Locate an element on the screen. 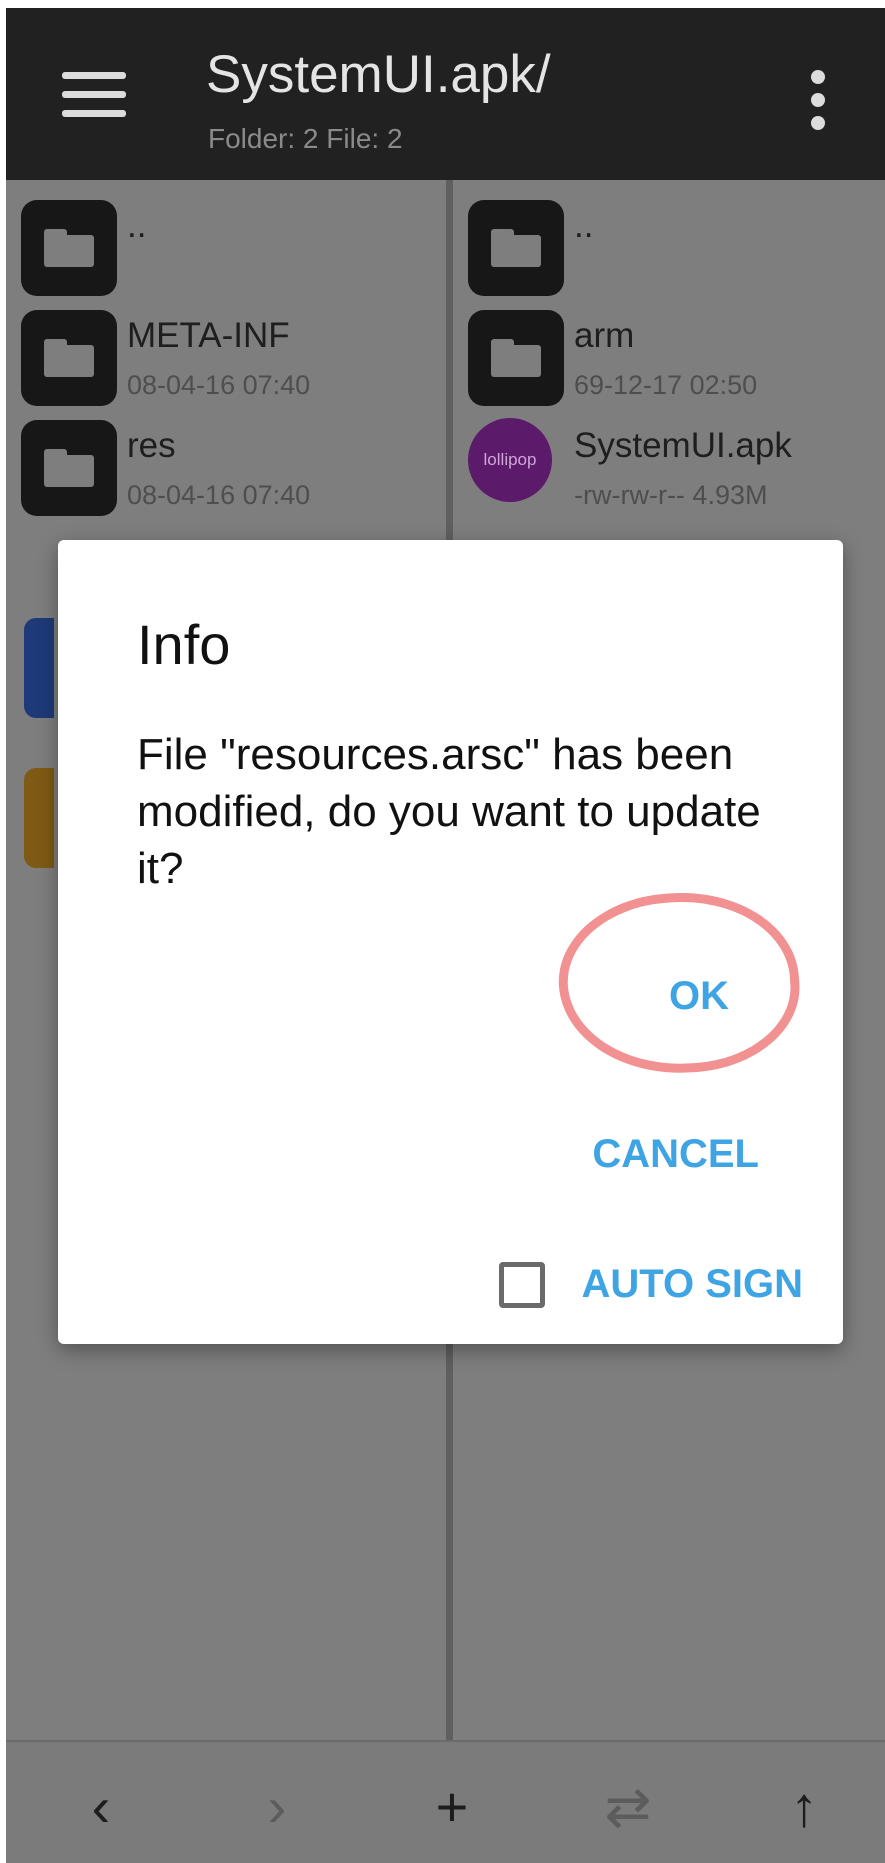 This screenshot has width=885, height=1863. item-name: res is located at coordinates (151, 445).